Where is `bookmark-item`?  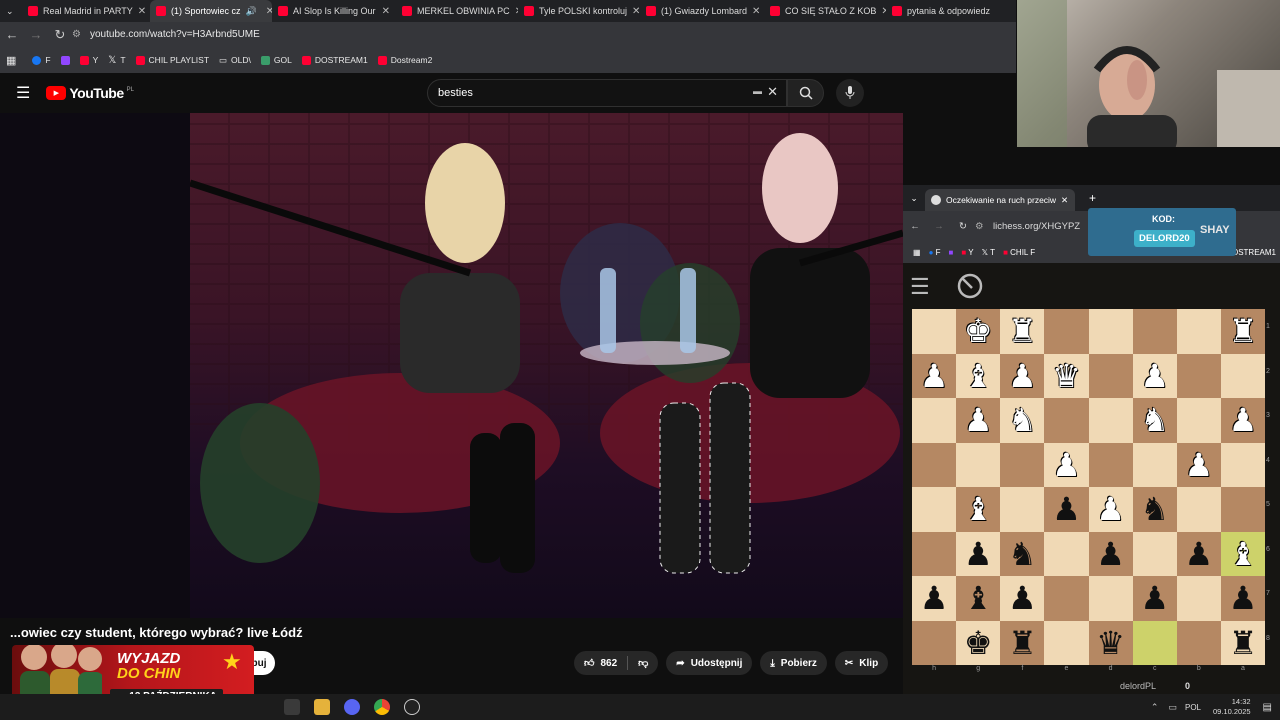 bookmark-item is located at coordinates (65, 60).